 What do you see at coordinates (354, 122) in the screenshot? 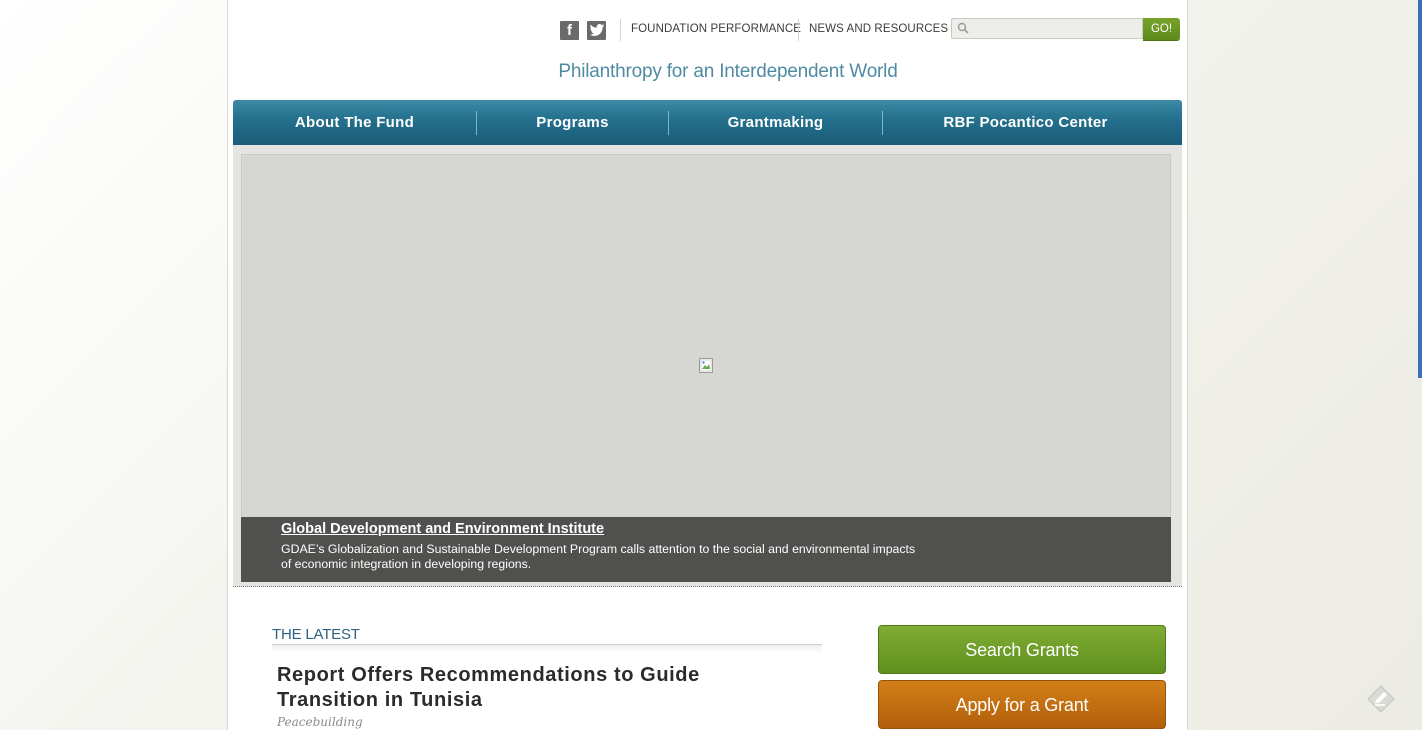
I see `nav-about-the-fund: About The Fund` at bounding box center [354, 122].